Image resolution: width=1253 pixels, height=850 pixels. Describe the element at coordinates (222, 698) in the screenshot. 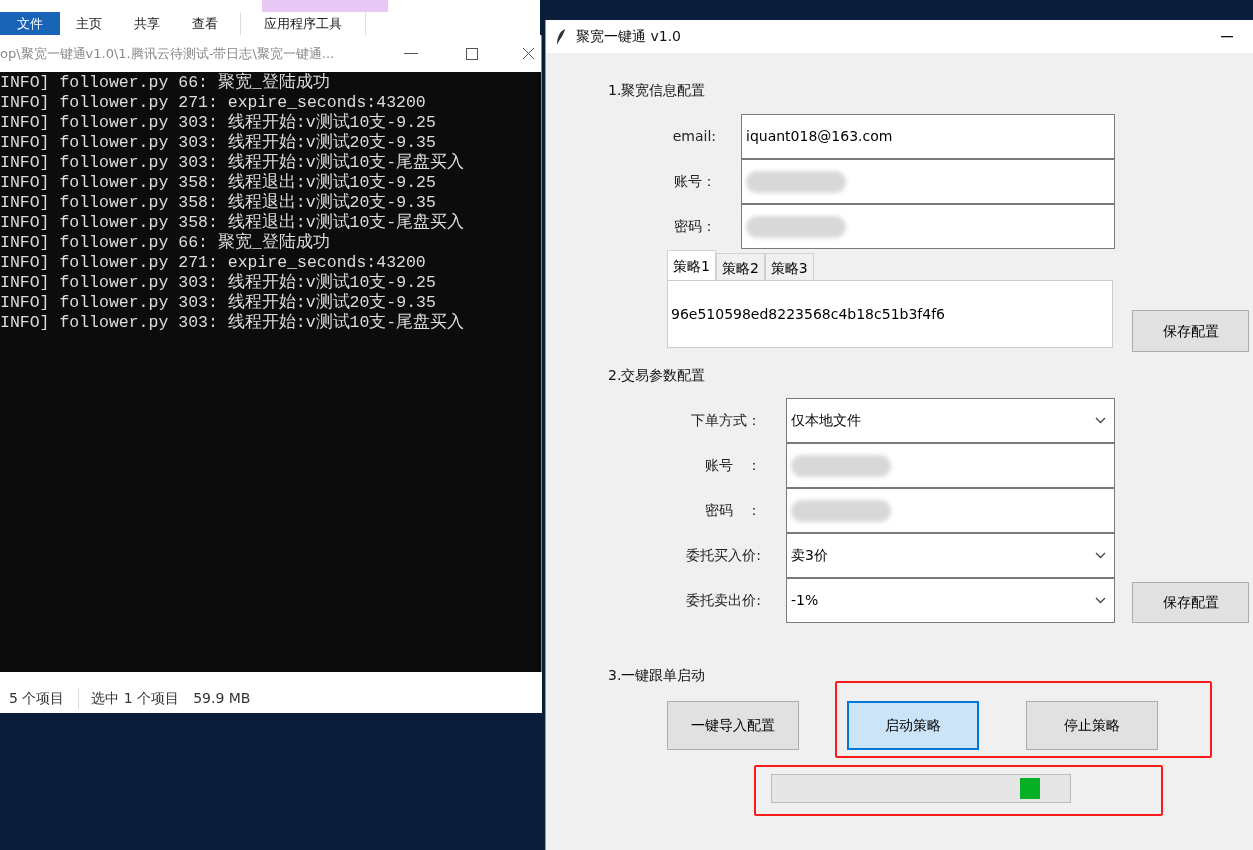

I see `status-text: 59.9 MB` at that location.